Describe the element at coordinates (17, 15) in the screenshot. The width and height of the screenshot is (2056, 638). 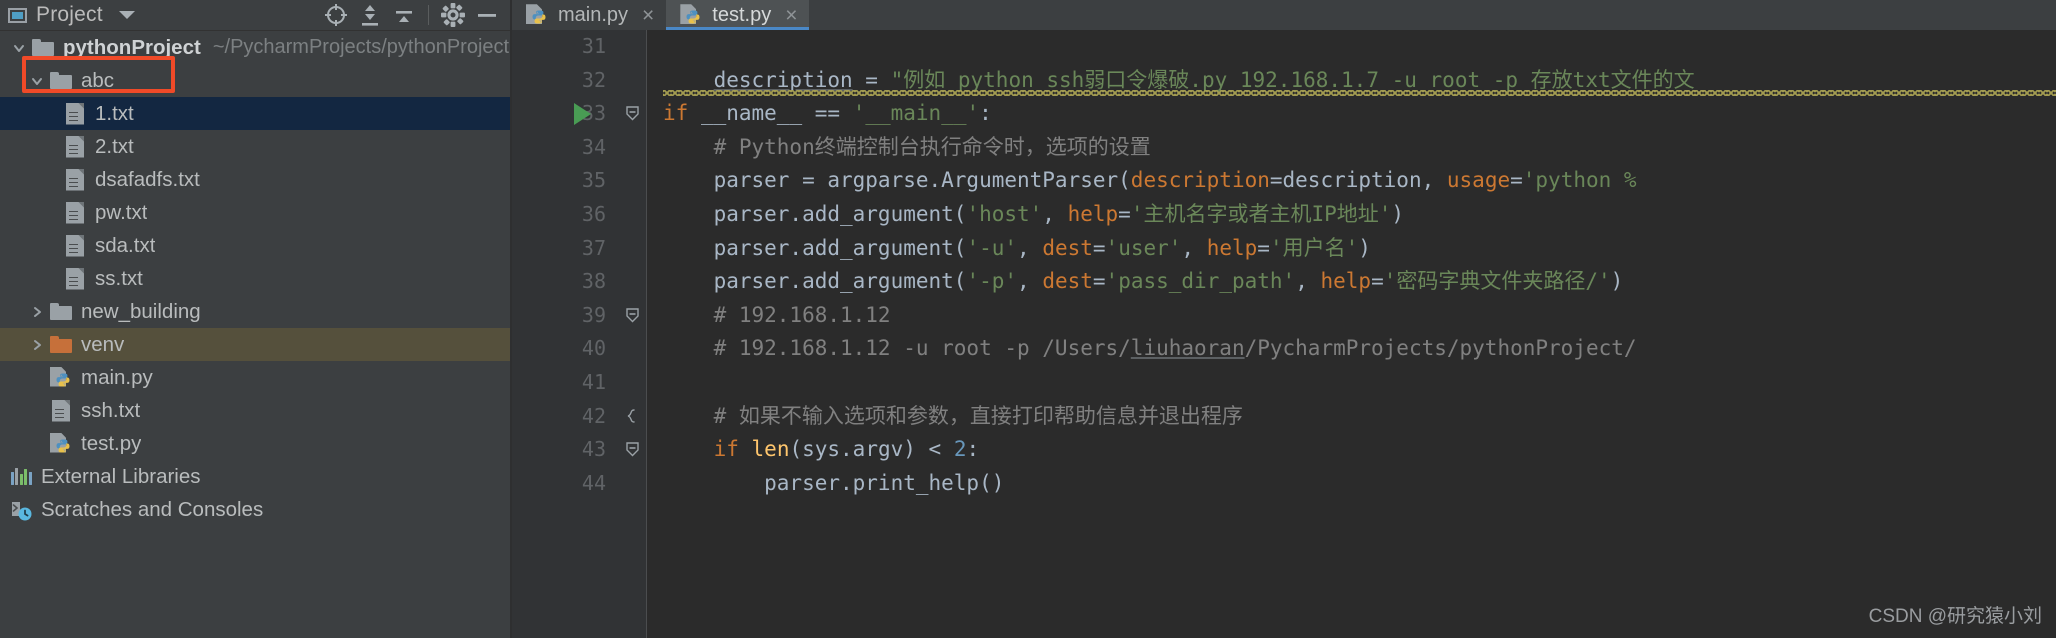
I see `project-window-icon` at that location.